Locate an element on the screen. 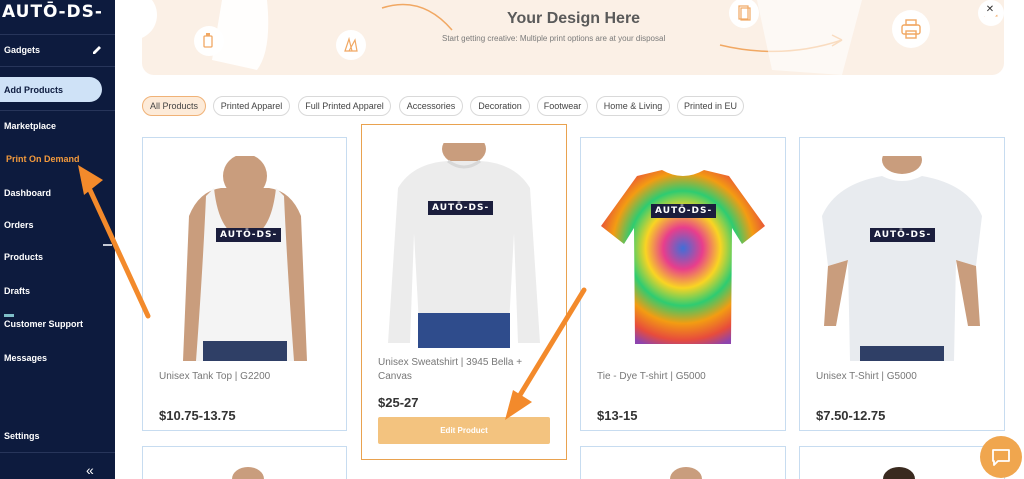  product-name: Unisex Tank Top | G2200 is located at coordinates (215, 376).